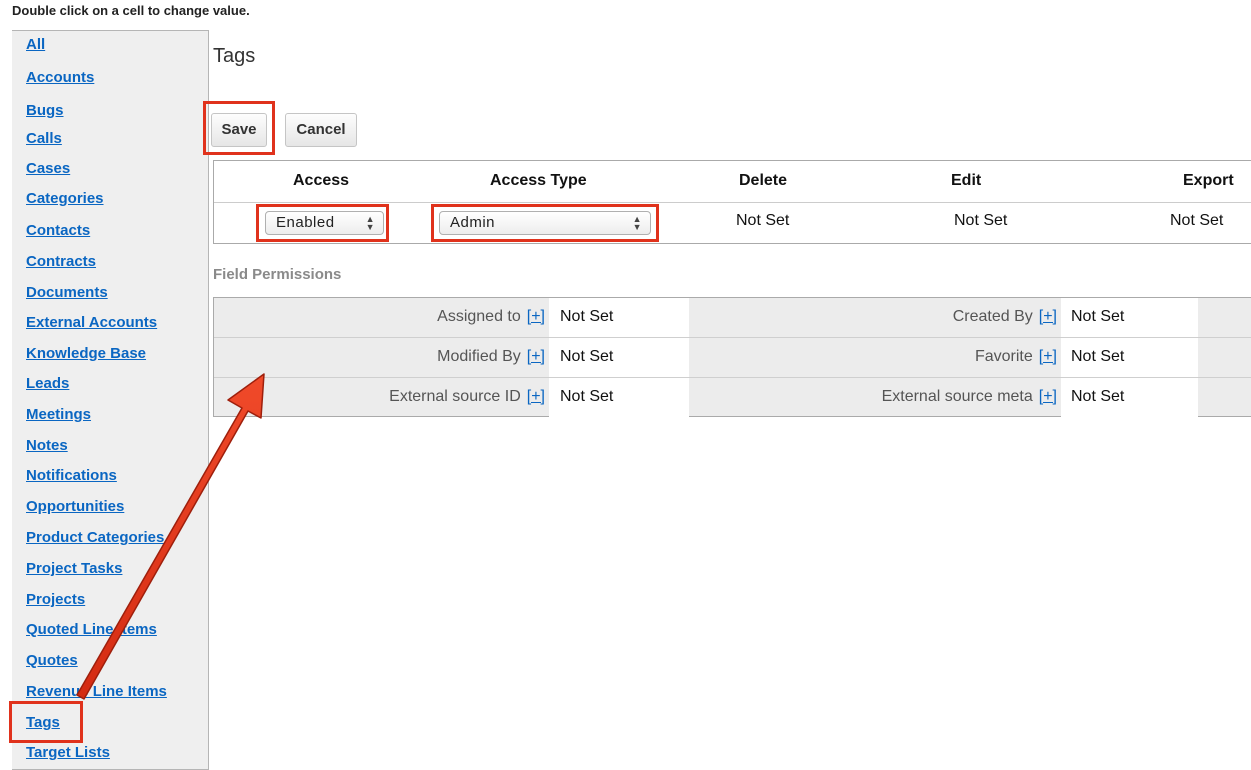  What do you see at coordinates (239, 130) in the screenshot?
I see `save-button: Save` at bounding box center [239, 130].